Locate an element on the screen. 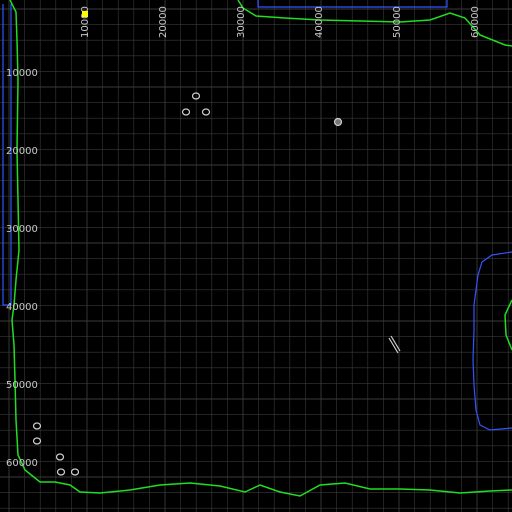 The image size is (512, 512). y-tick-label: 20000 is located at coordinates (22, 151).